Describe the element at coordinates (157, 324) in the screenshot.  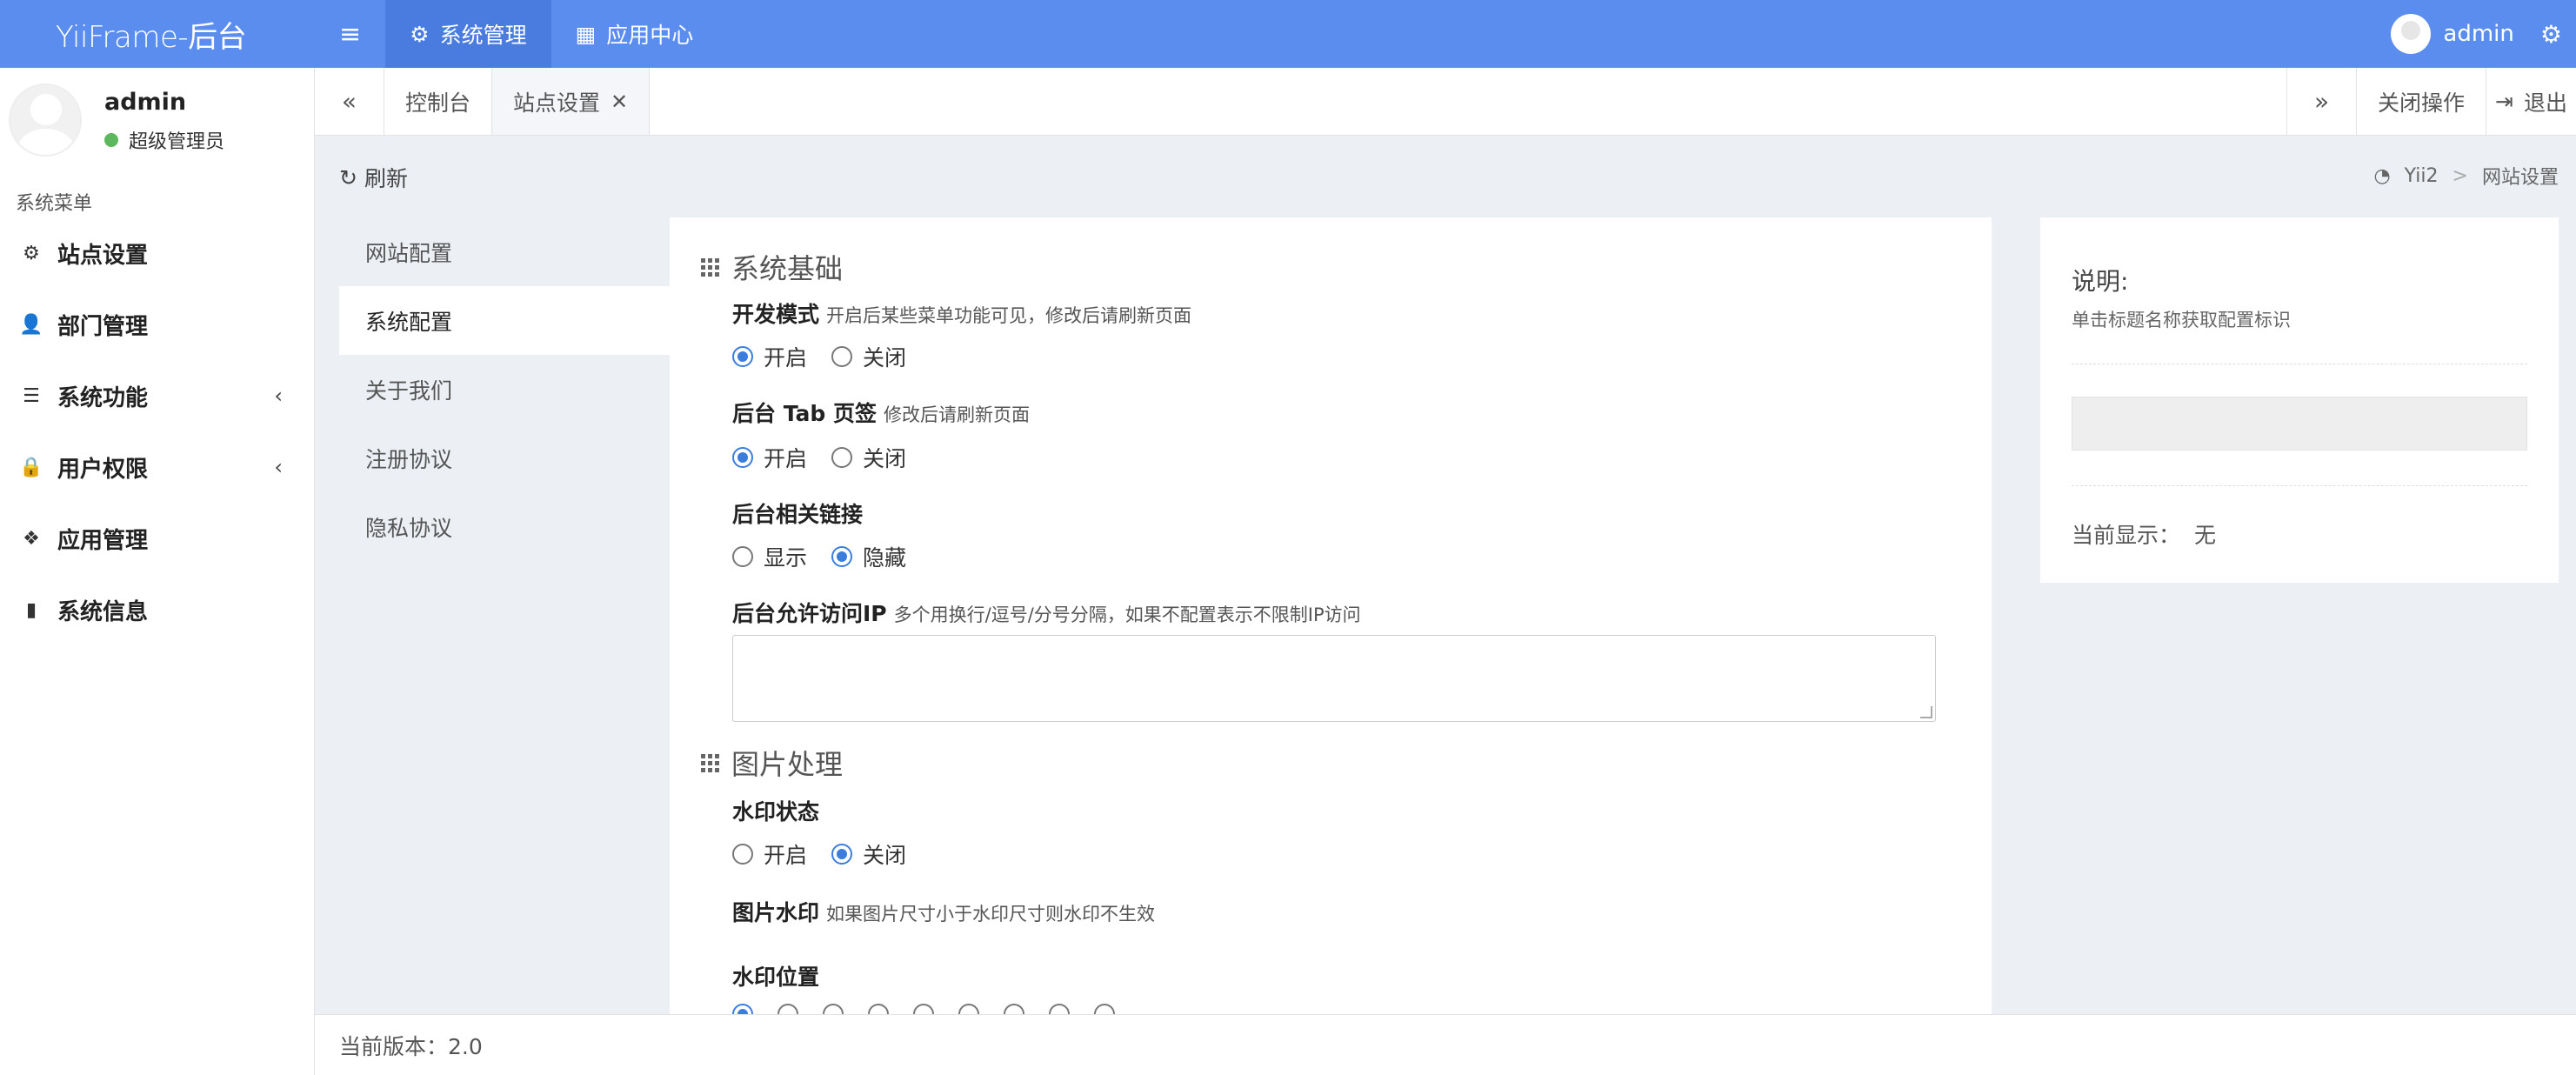
I see `sidebar-item-departments: 👤 部门管理` at that location.